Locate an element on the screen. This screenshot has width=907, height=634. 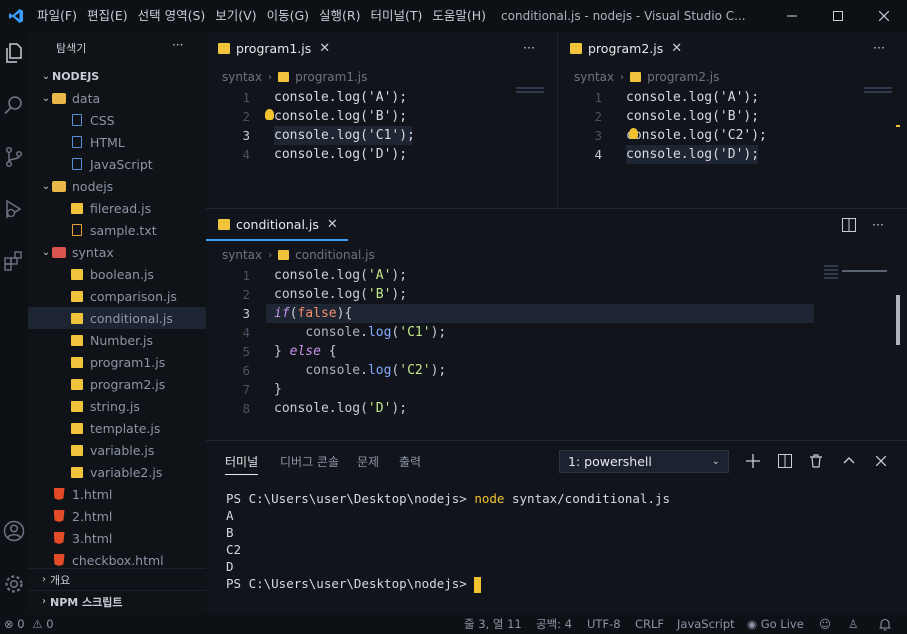
panel-tab-output: 출력 is located at coordinates (410, 461).